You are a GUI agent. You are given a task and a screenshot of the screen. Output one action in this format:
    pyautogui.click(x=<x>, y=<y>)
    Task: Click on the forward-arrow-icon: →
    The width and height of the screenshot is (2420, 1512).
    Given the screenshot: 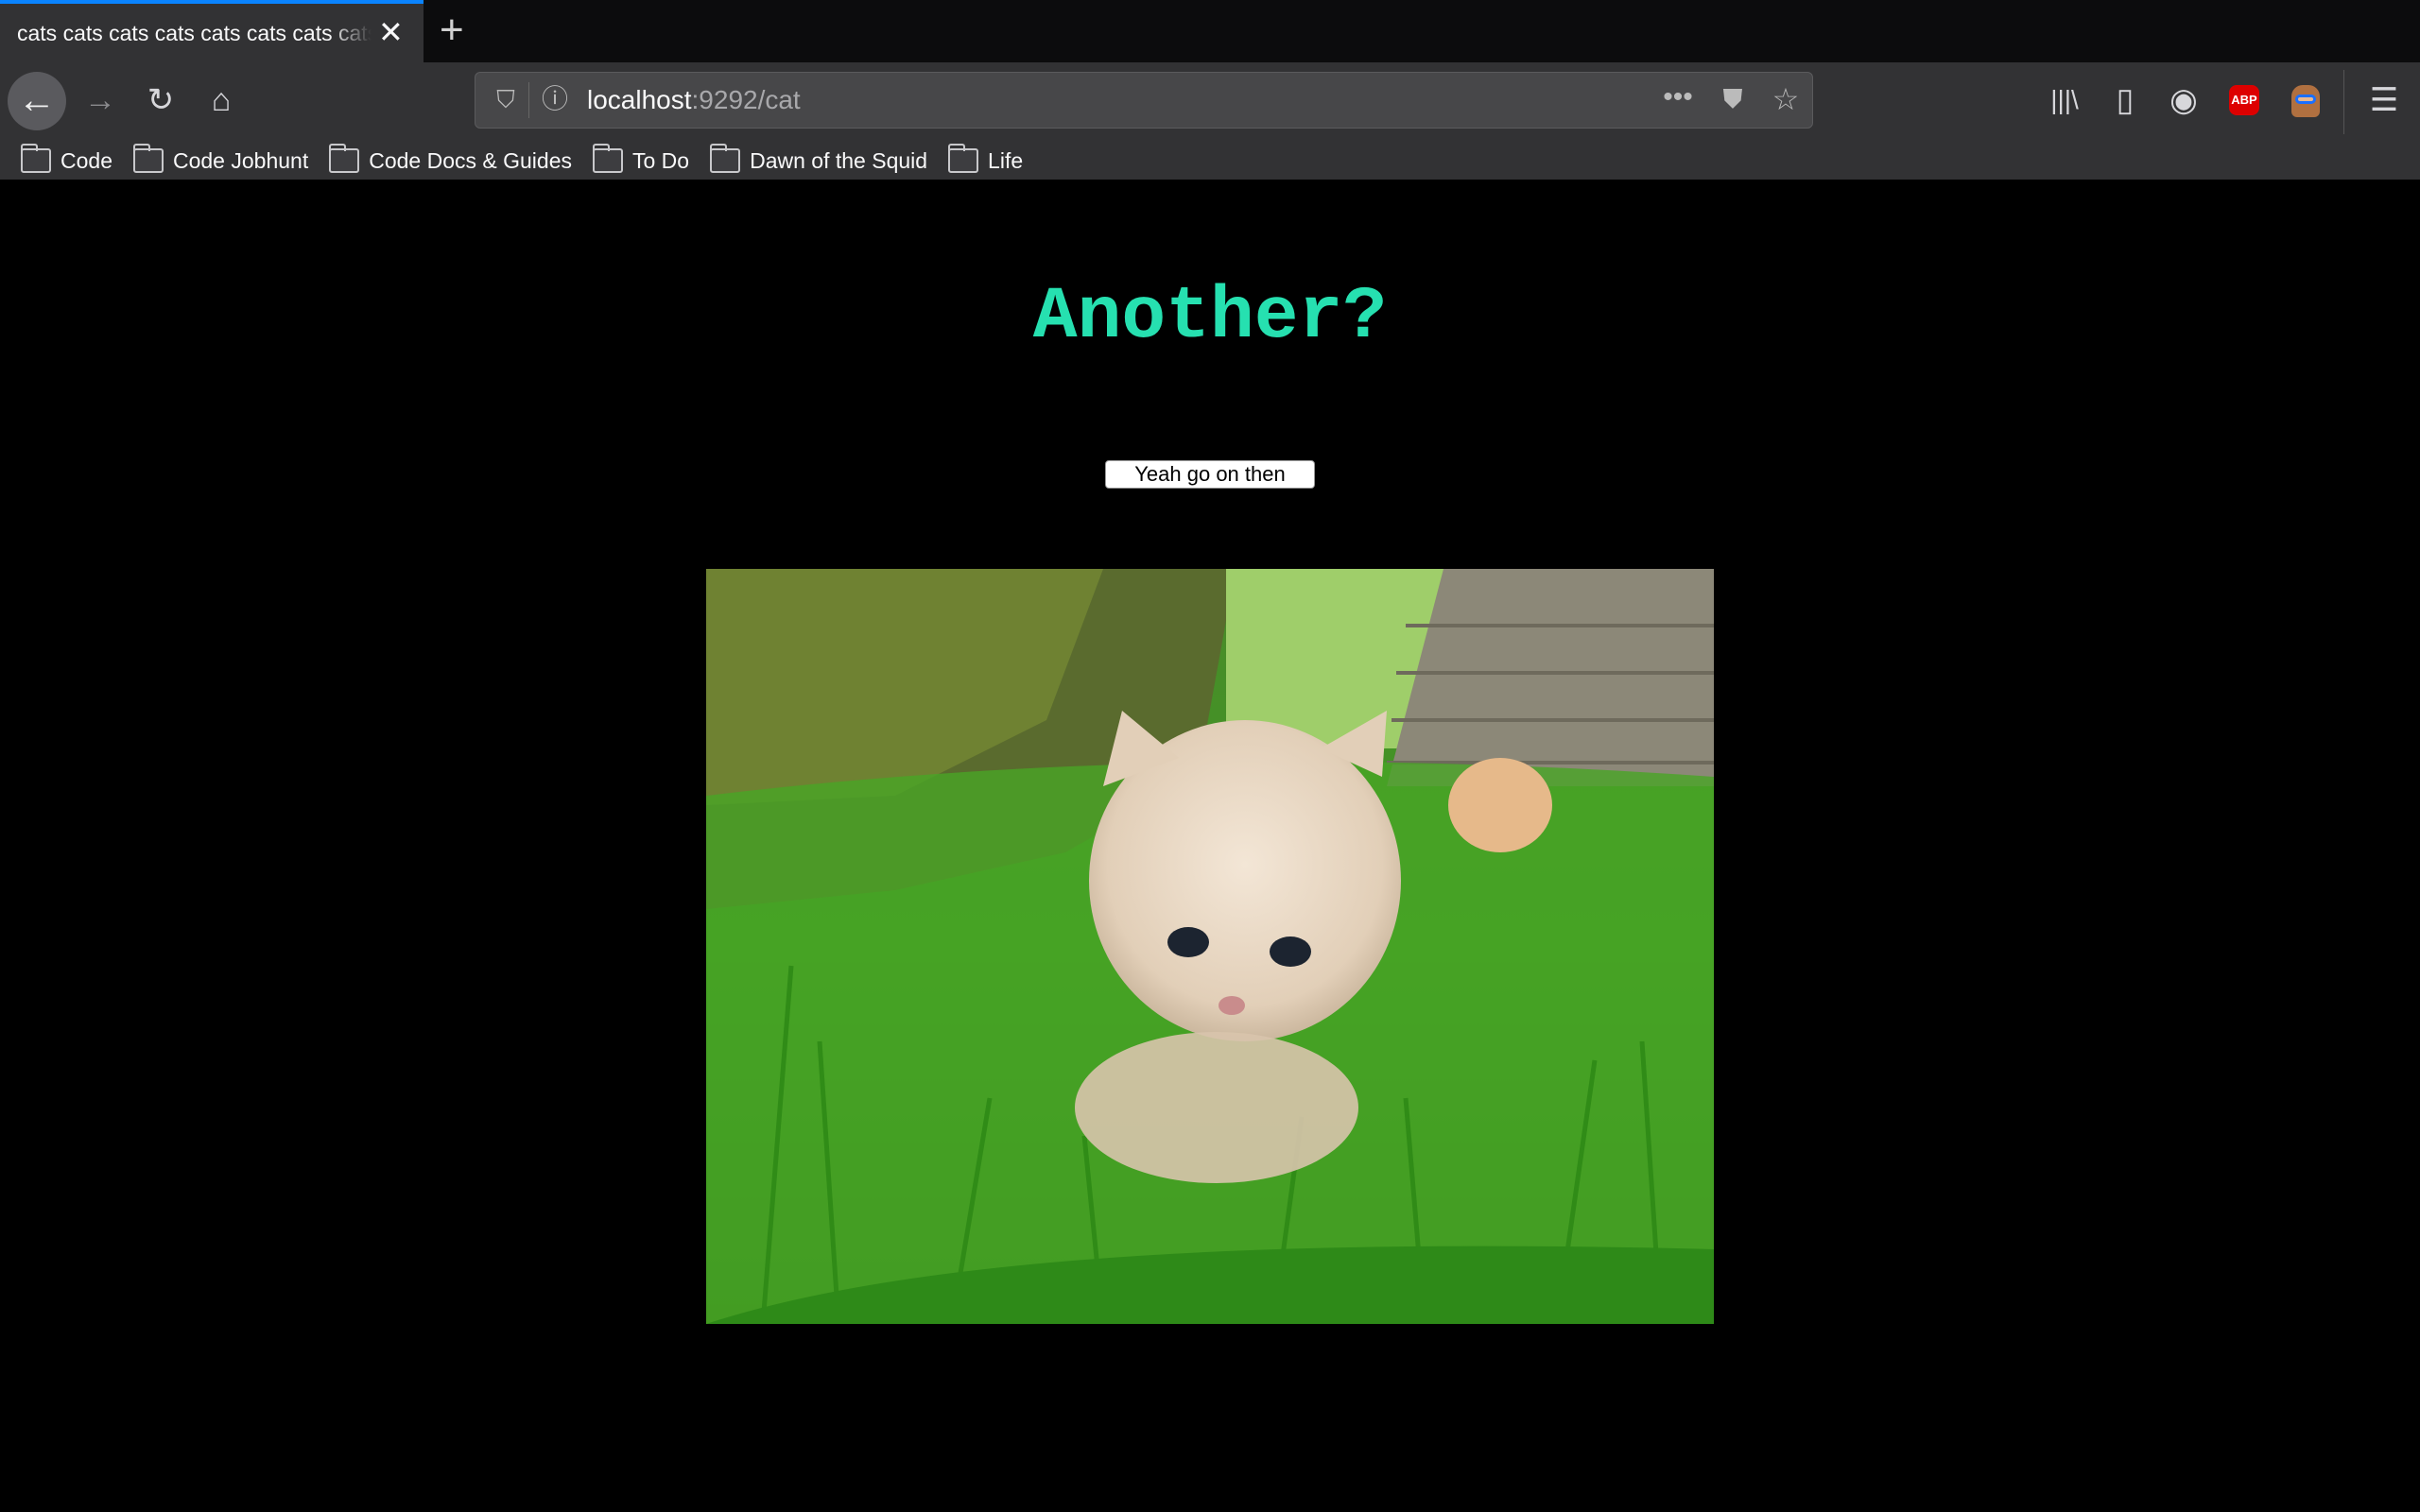 What is the action you would take?
    pyautogui.click(x=100, y=100)
    